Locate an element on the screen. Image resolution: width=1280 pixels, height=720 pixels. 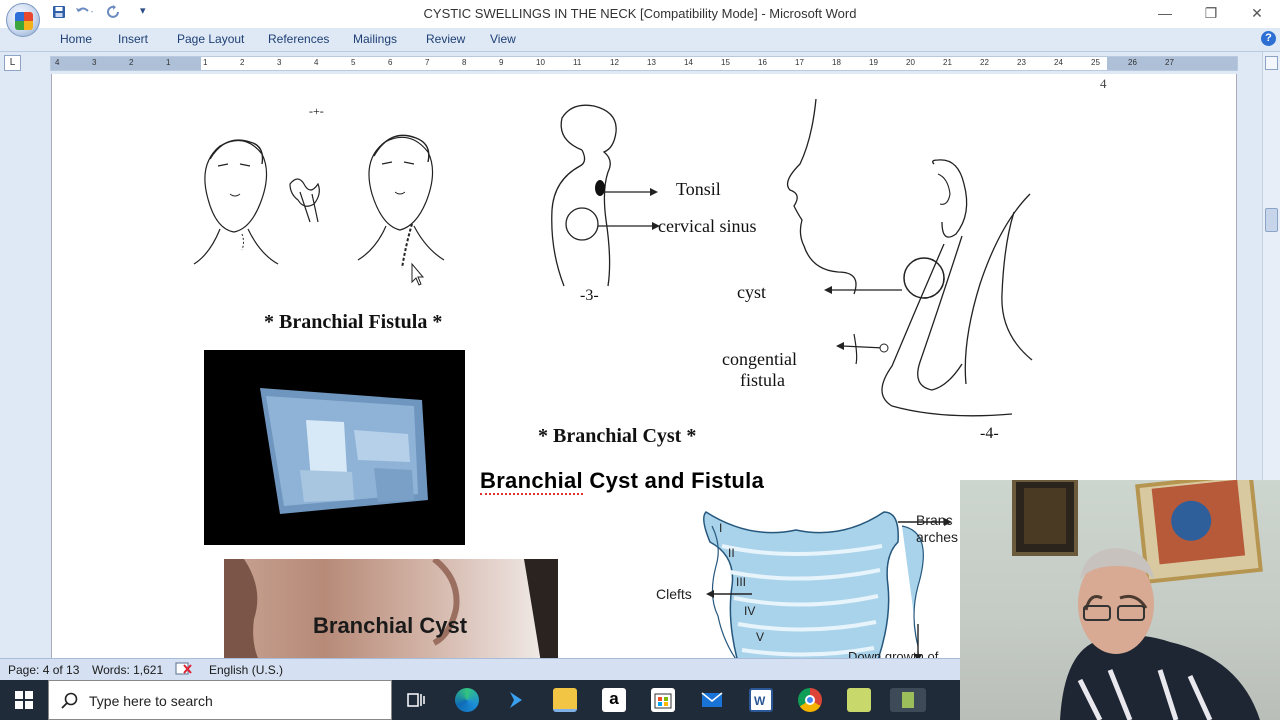
embedded-video is located at coordinates (334, 447).